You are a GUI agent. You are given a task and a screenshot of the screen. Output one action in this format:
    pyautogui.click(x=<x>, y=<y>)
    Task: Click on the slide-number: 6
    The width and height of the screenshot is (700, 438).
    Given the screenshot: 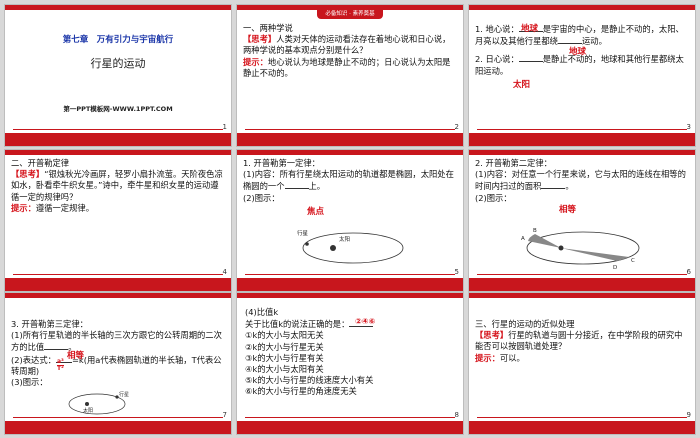 What is the action you would take?
    pyautogui.click(x=688, y=272)
    